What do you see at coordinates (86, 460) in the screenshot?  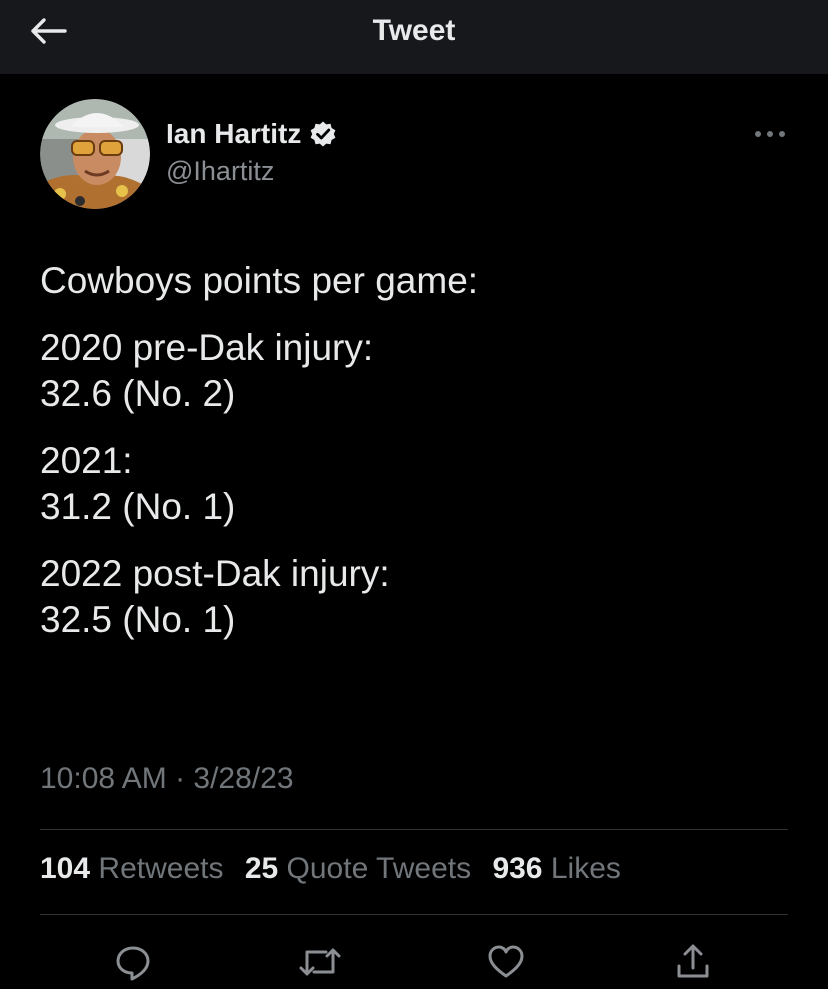 I see `tweet-line: 2021:` at bounding box center [86, 460].